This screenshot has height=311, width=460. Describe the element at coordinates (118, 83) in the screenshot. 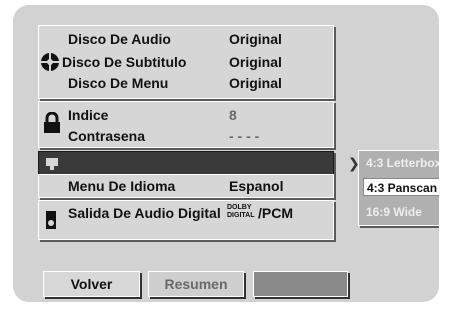

I see `disc-menu-label: Disco De Menu` at that location.